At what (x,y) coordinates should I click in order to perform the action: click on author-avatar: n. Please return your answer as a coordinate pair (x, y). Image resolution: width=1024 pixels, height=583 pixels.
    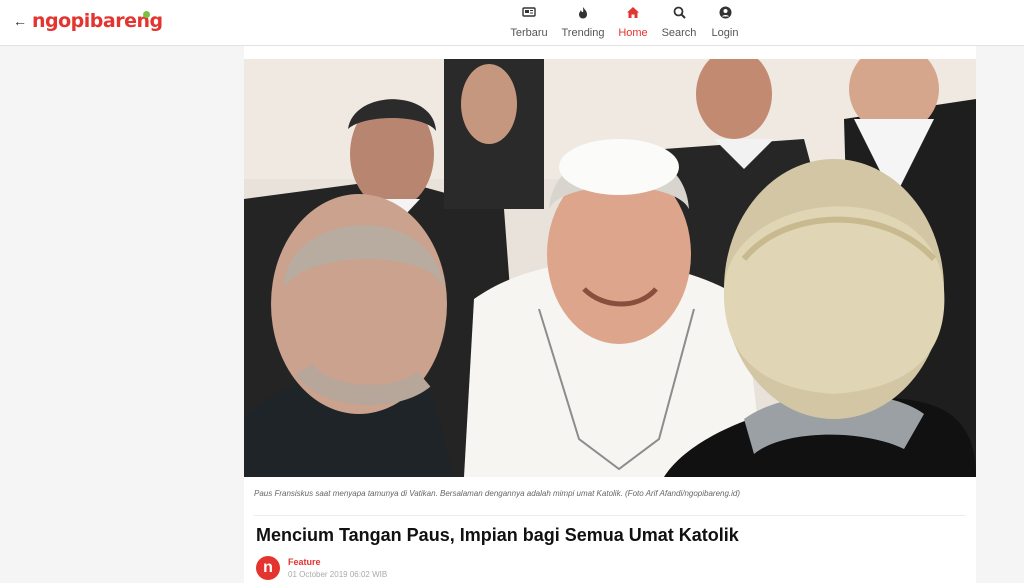
    Looking at the image, I should click on (268, 568).